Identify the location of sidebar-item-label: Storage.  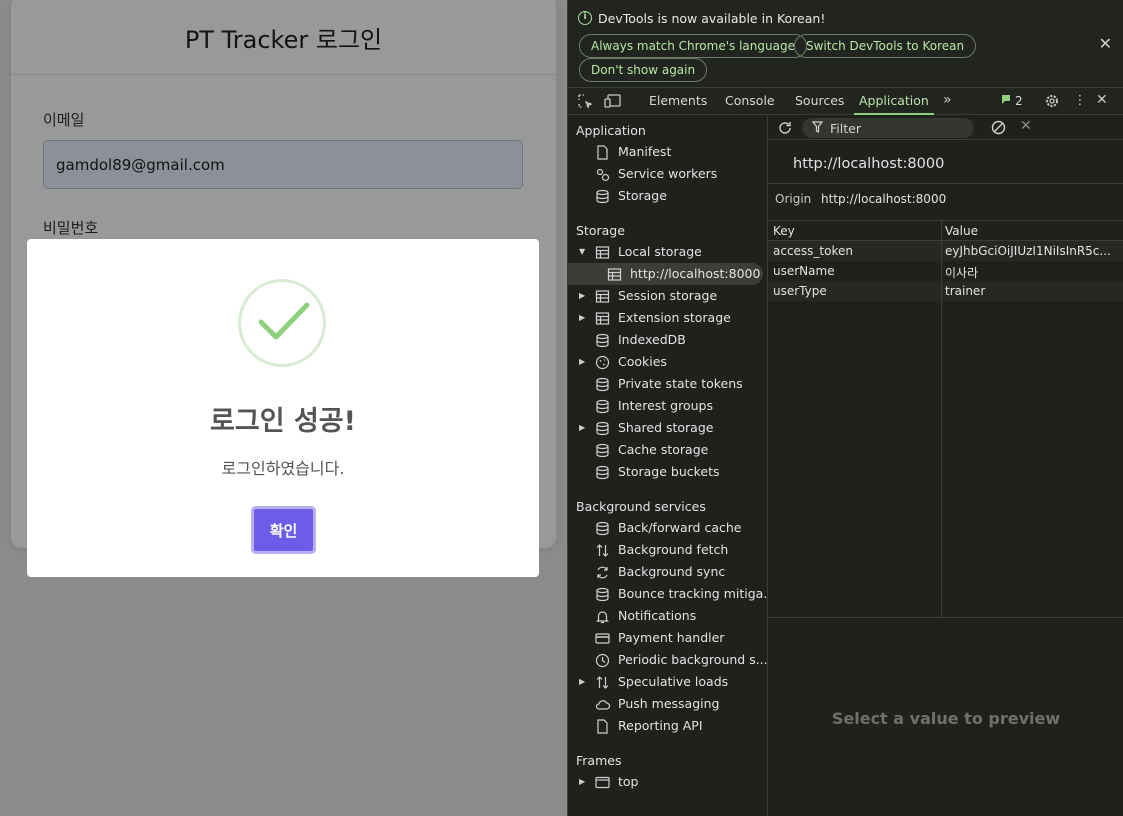
(642, 195).